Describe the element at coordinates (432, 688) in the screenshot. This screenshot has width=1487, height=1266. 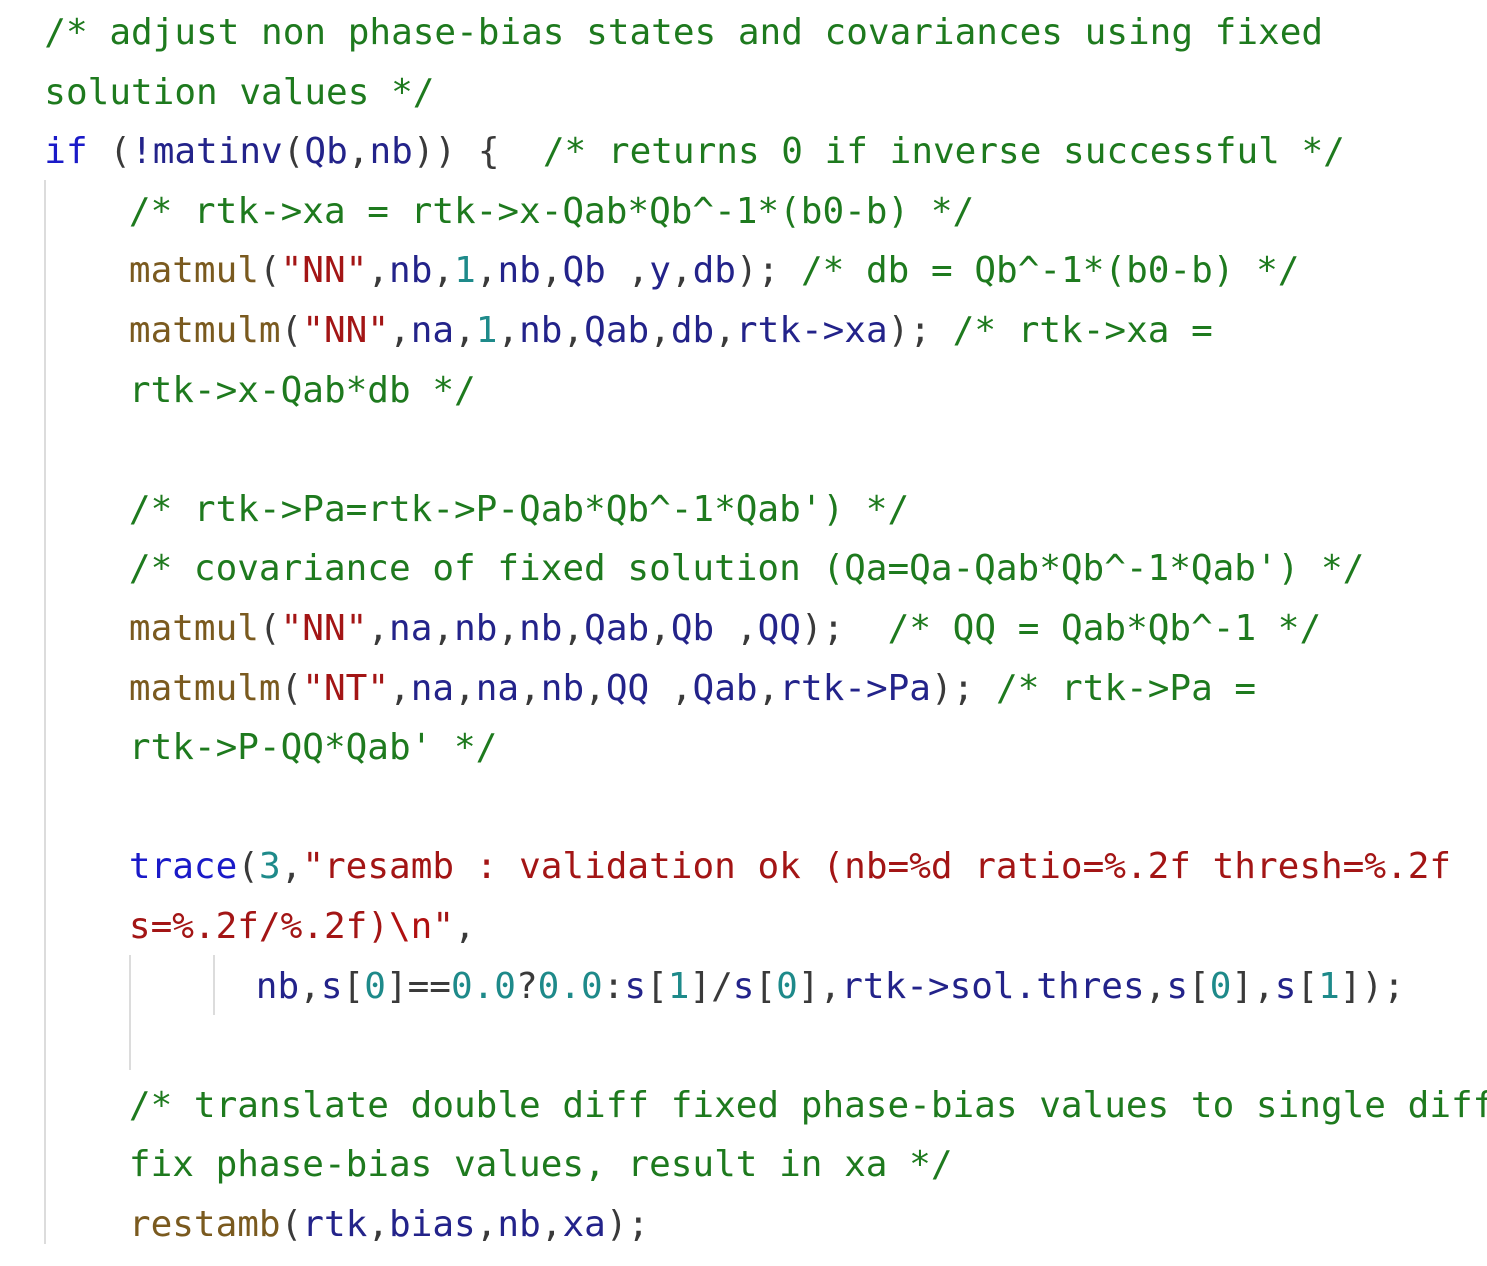
I see `code-token: na` at that location.